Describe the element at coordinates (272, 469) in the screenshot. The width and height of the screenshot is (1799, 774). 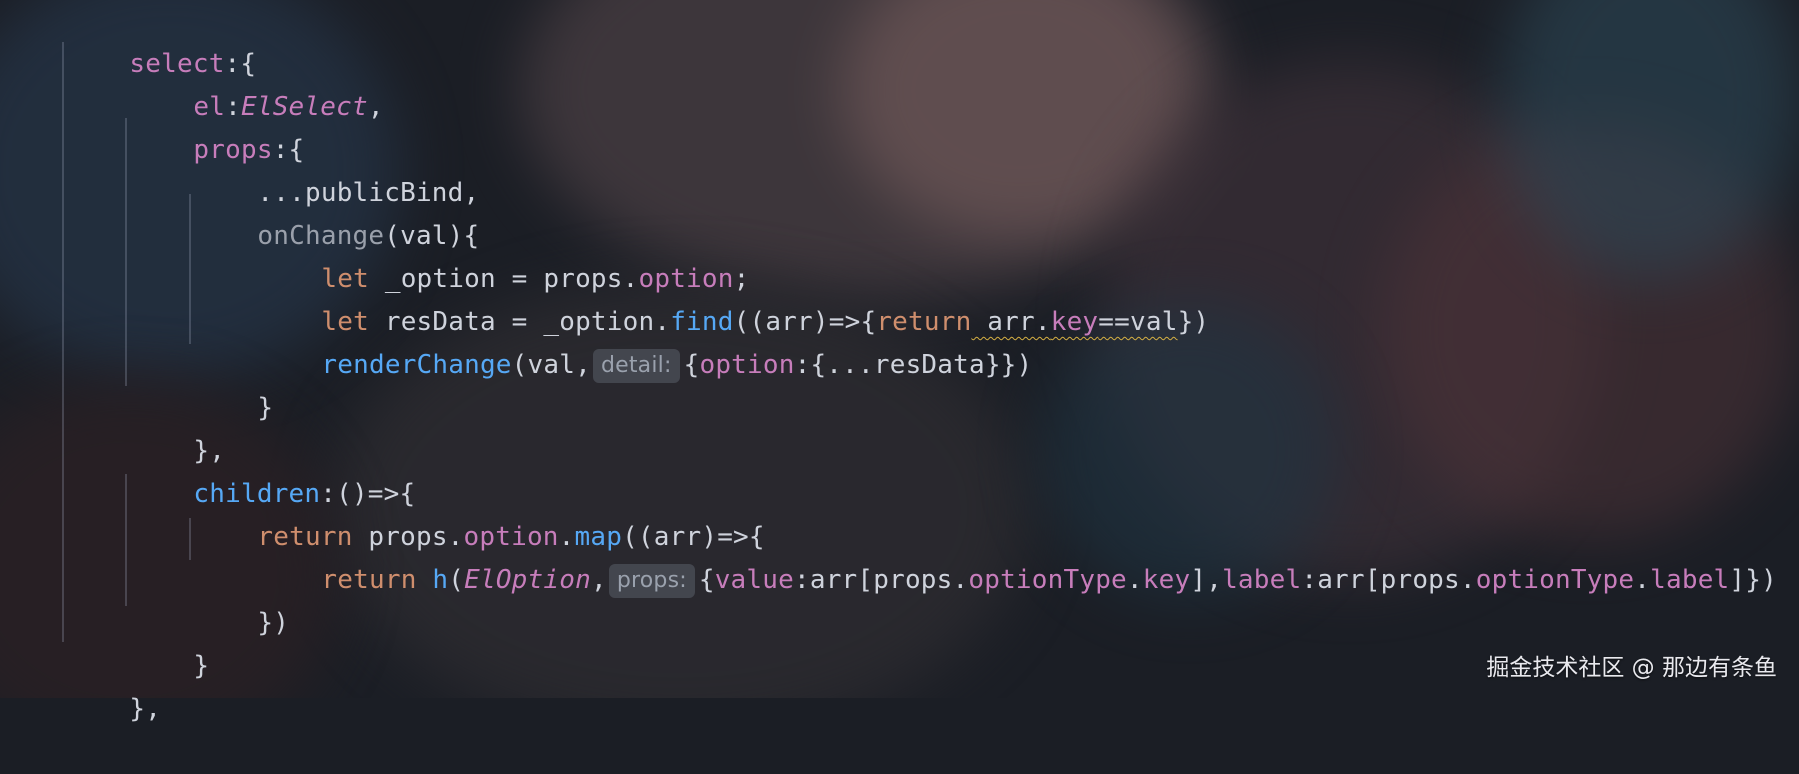
I see `code-line: children:()=>{` at that location.